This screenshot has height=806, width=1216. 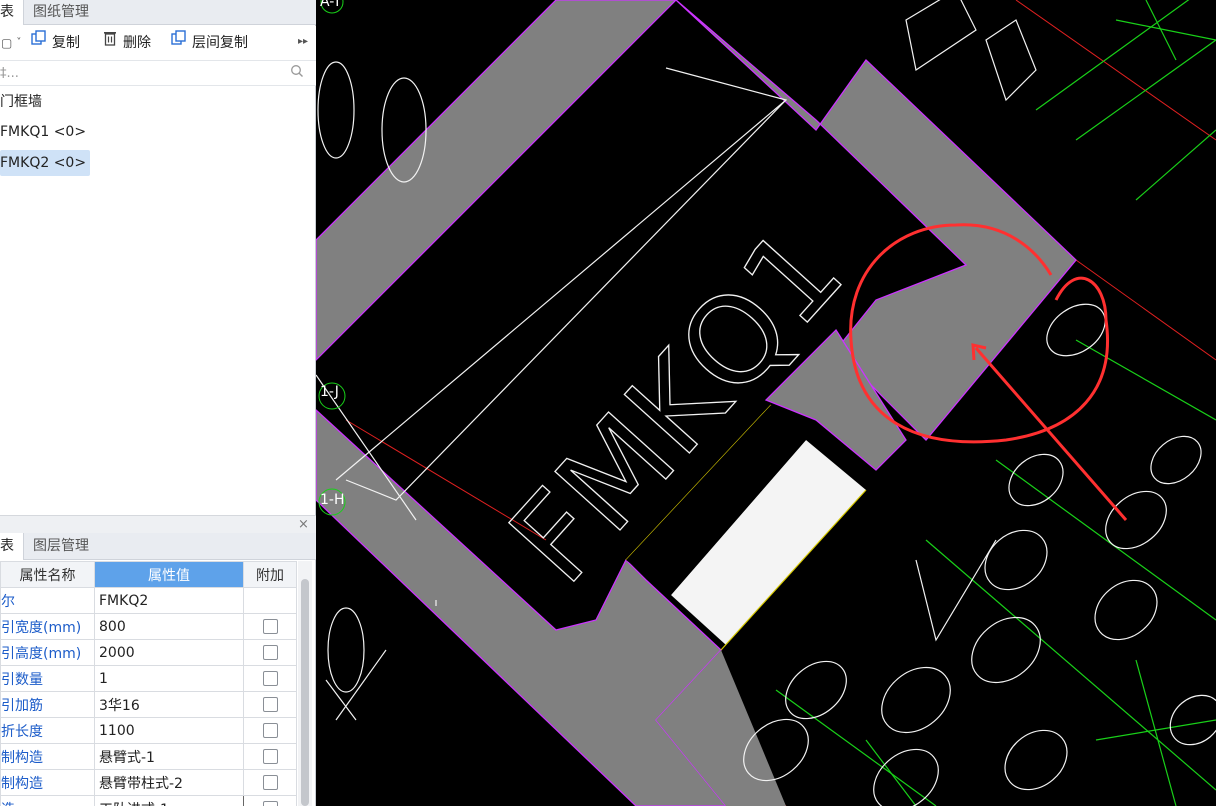 I want to click on copy-label: 复制, so click(x=66, y=43).